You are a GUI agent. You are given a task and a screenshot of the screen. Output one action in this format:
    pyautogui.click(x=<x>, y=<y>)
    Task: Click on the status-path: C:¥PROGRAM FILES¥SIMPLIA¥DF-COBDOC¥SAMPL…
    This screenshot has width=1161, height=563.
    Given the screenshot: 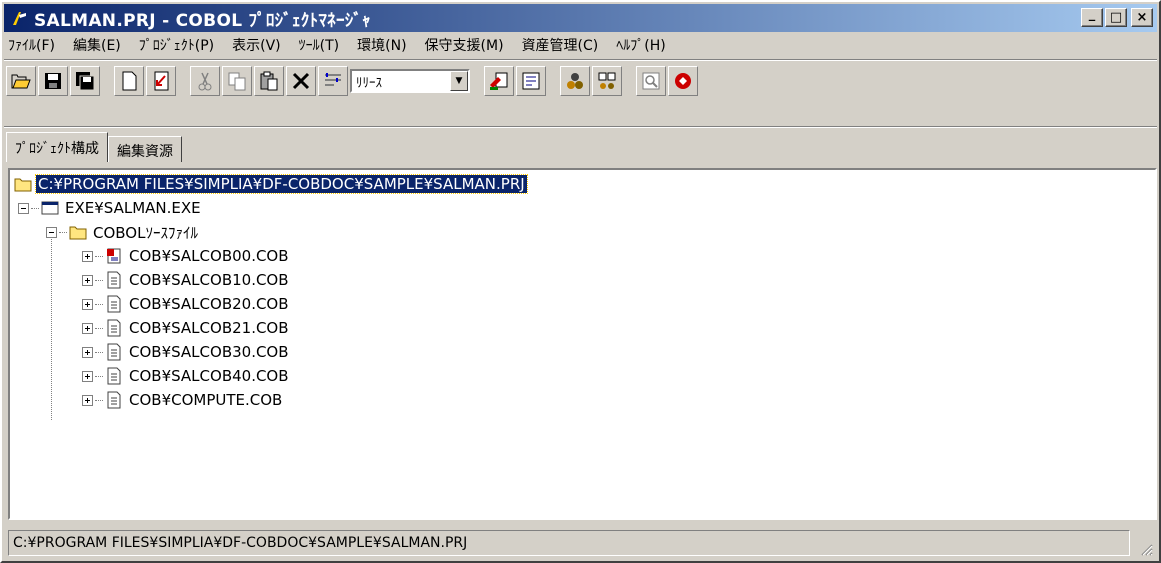 What is the action you would take?
    pyautogui.click(x=569, y=543)
    